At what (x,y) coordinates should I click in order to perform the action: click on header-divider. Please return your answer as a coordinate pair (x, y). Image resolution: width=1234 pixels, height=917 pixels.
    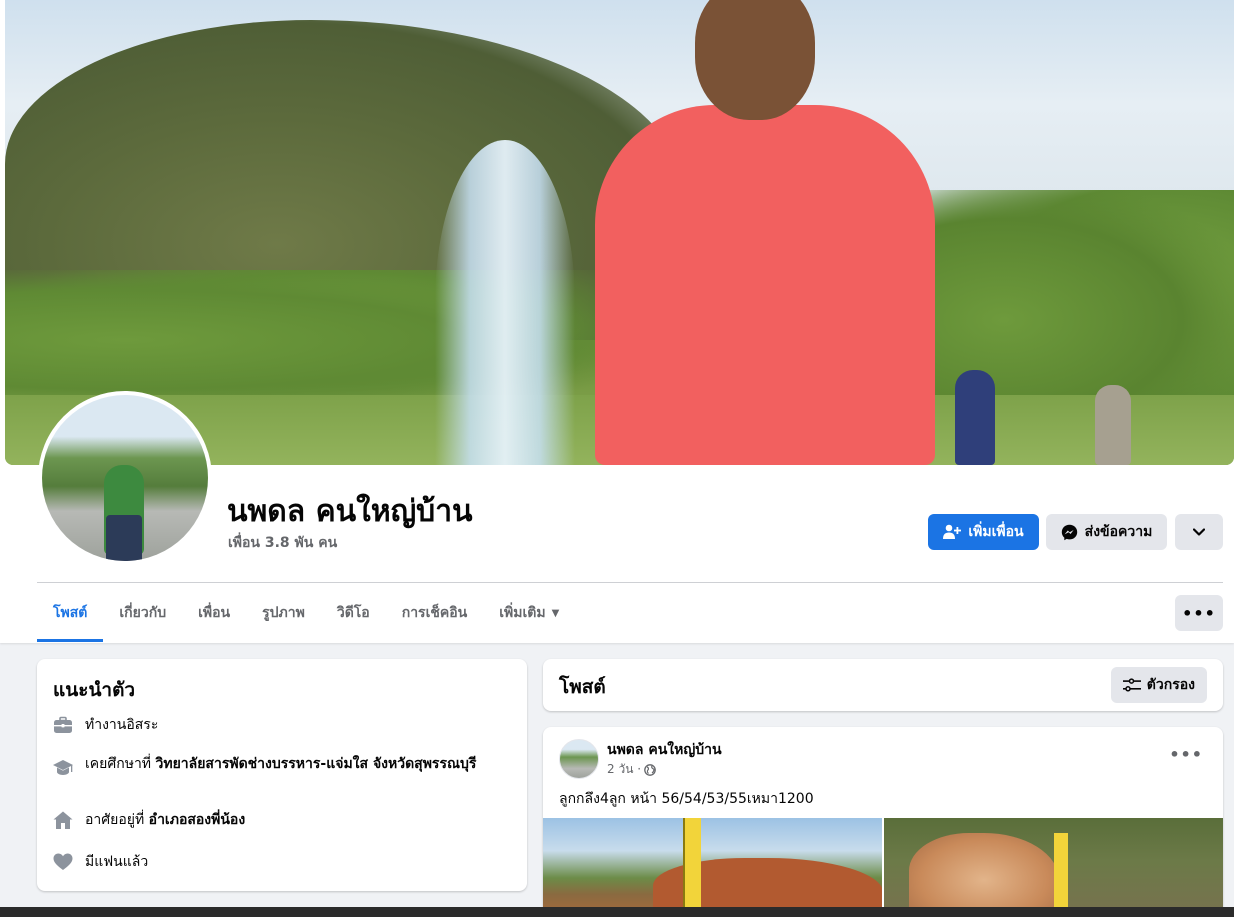
    Looking at the image, I should click on (630, 582).